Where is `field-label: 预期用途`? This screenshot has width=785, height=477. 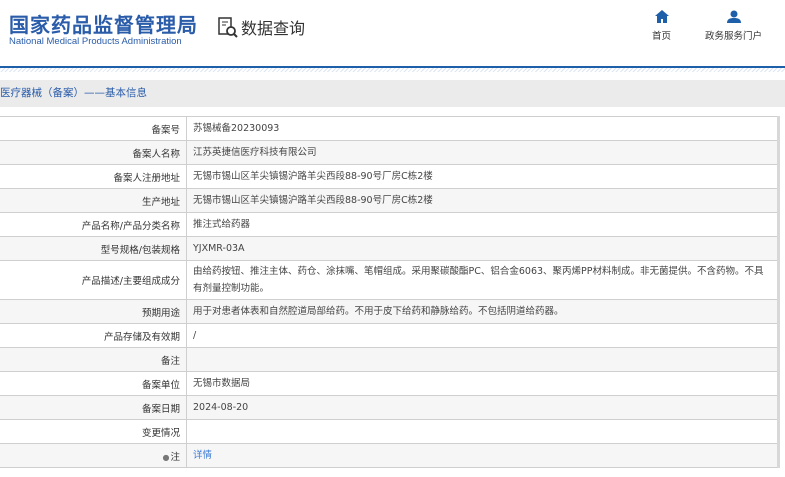
field-label: 预期用途 is located at coordinates (93, 311).